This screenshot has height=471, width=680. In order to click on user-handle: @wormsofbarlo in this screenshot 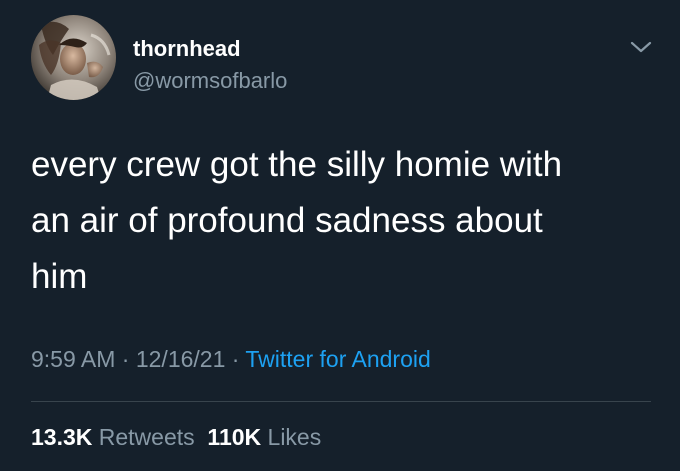, I will do `click(210, 81)`.